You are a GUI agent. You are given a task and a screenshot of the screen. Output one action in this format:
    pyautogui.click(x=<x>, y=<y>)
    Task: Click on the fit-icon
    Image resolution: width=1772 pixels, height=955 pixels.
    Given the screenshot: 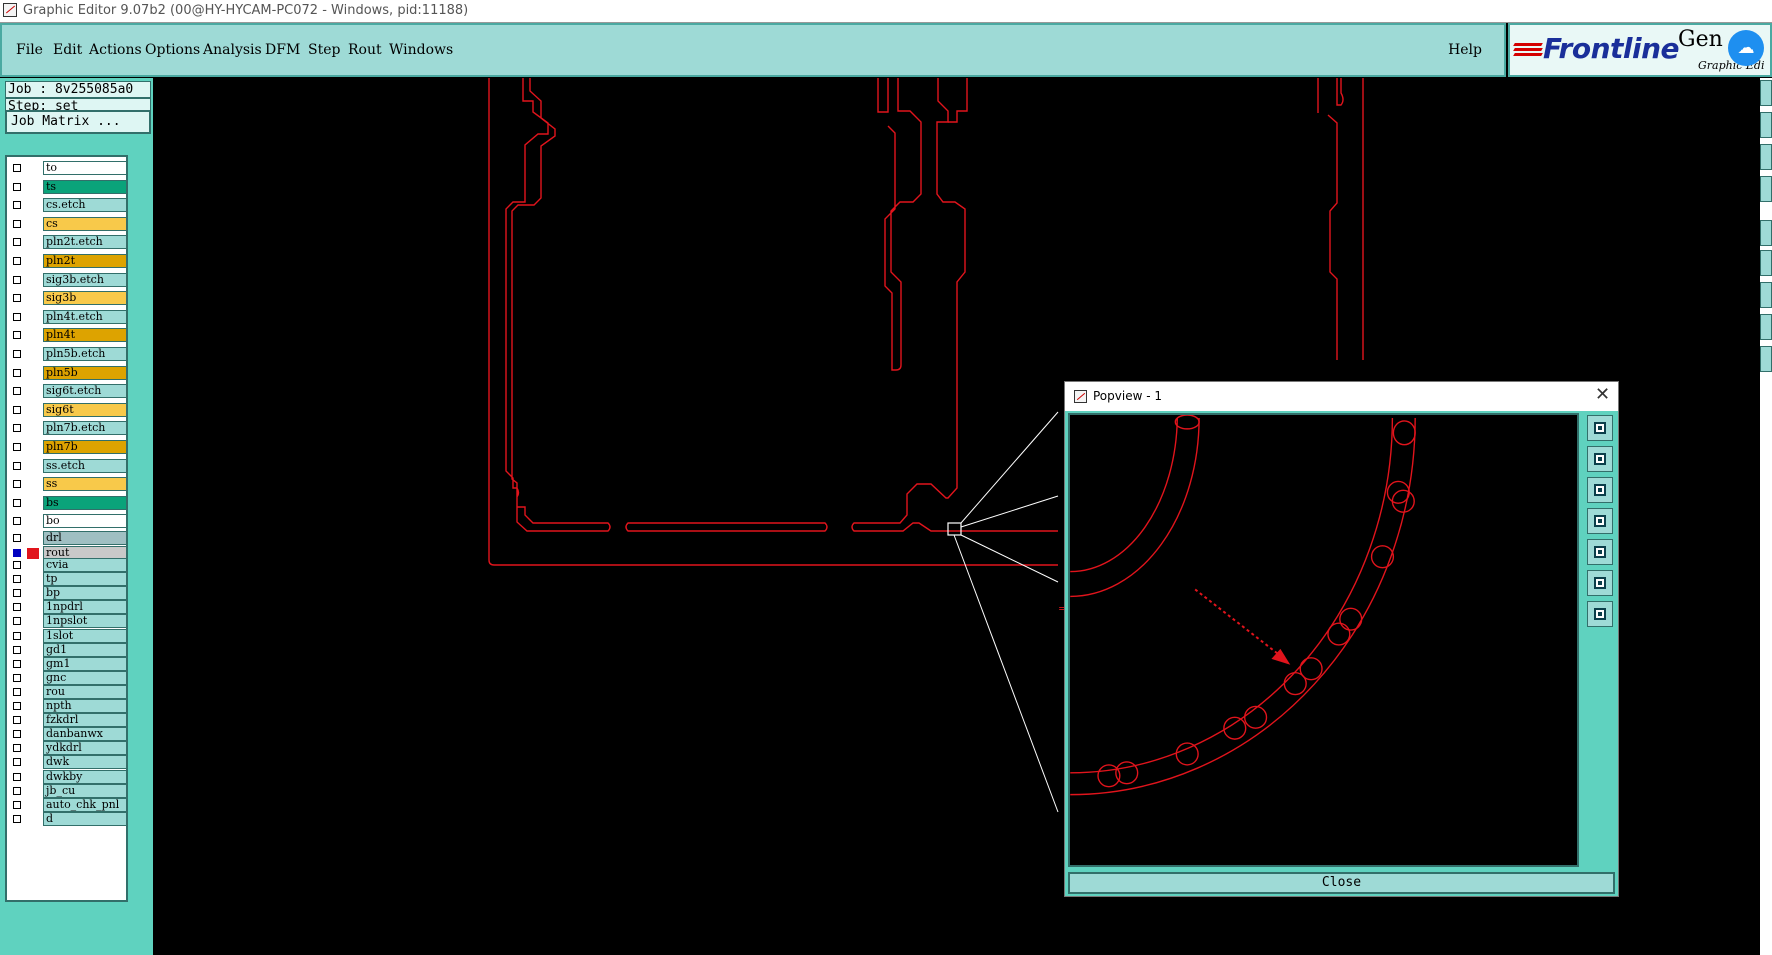 What is the action you would take?
    pyautogui.click(x=1600, y=583)
    